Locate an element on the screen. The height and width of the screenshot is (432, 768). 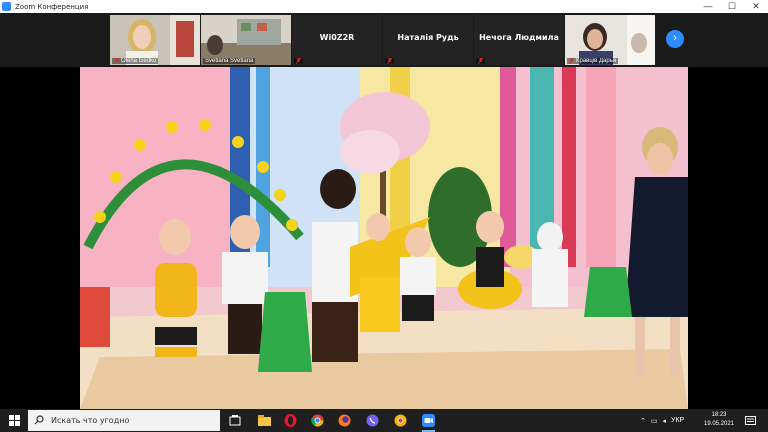
participant-tile-5: Нечога Людмила is located at coordinates (519, 40).